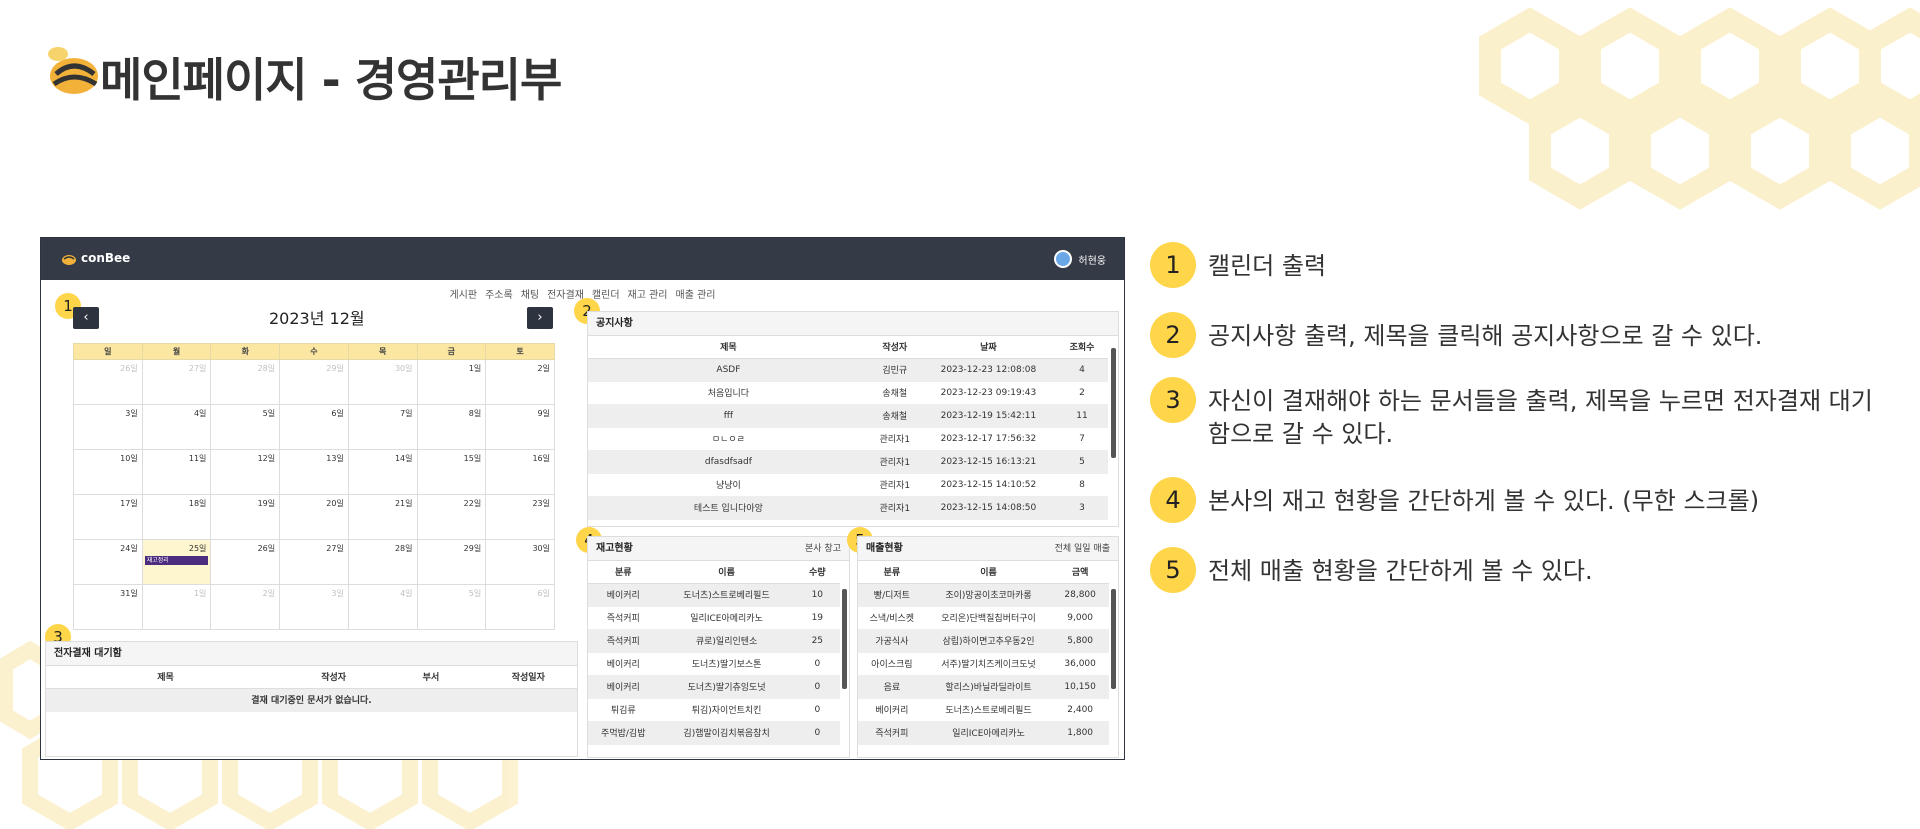 The image size is (1920, 829). What do you see at coordinates (176, 517) in the screenshot?
I see `calendar-day: 18일` at bounding box center [176, 517].